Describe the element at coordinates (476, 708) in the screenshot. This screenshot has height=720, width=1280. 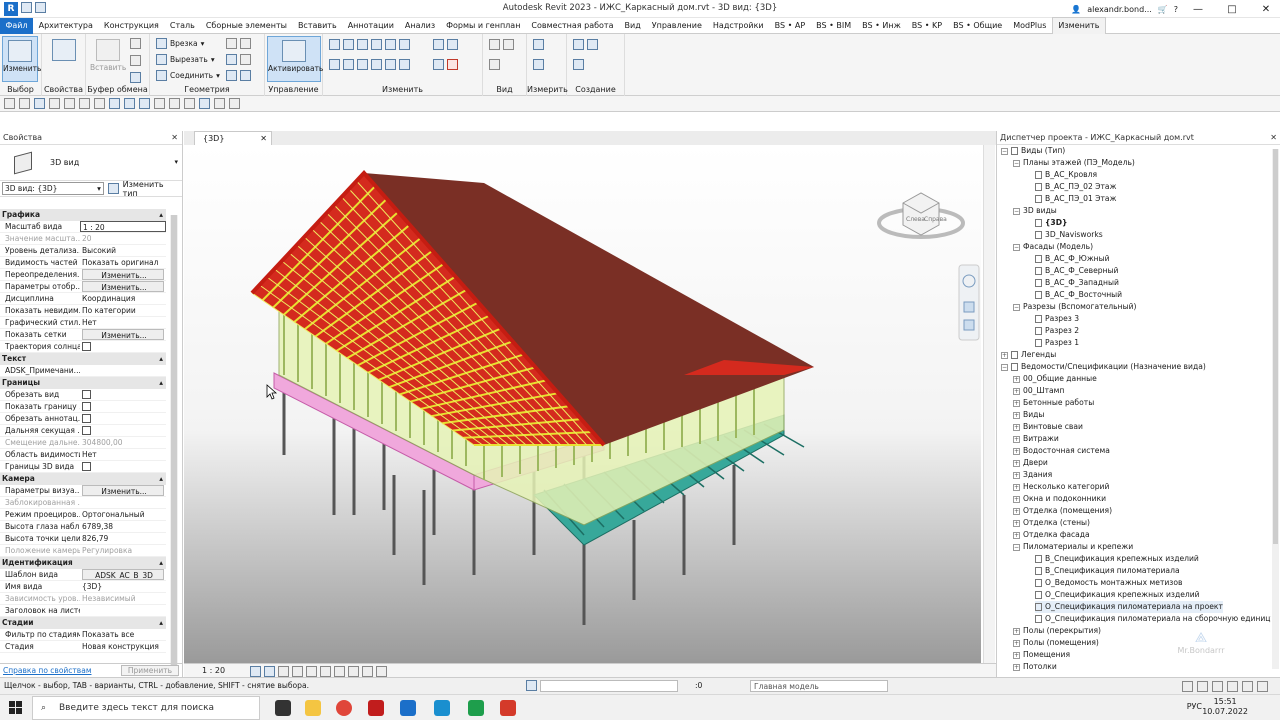
I see `camtasia-icon` at that location.